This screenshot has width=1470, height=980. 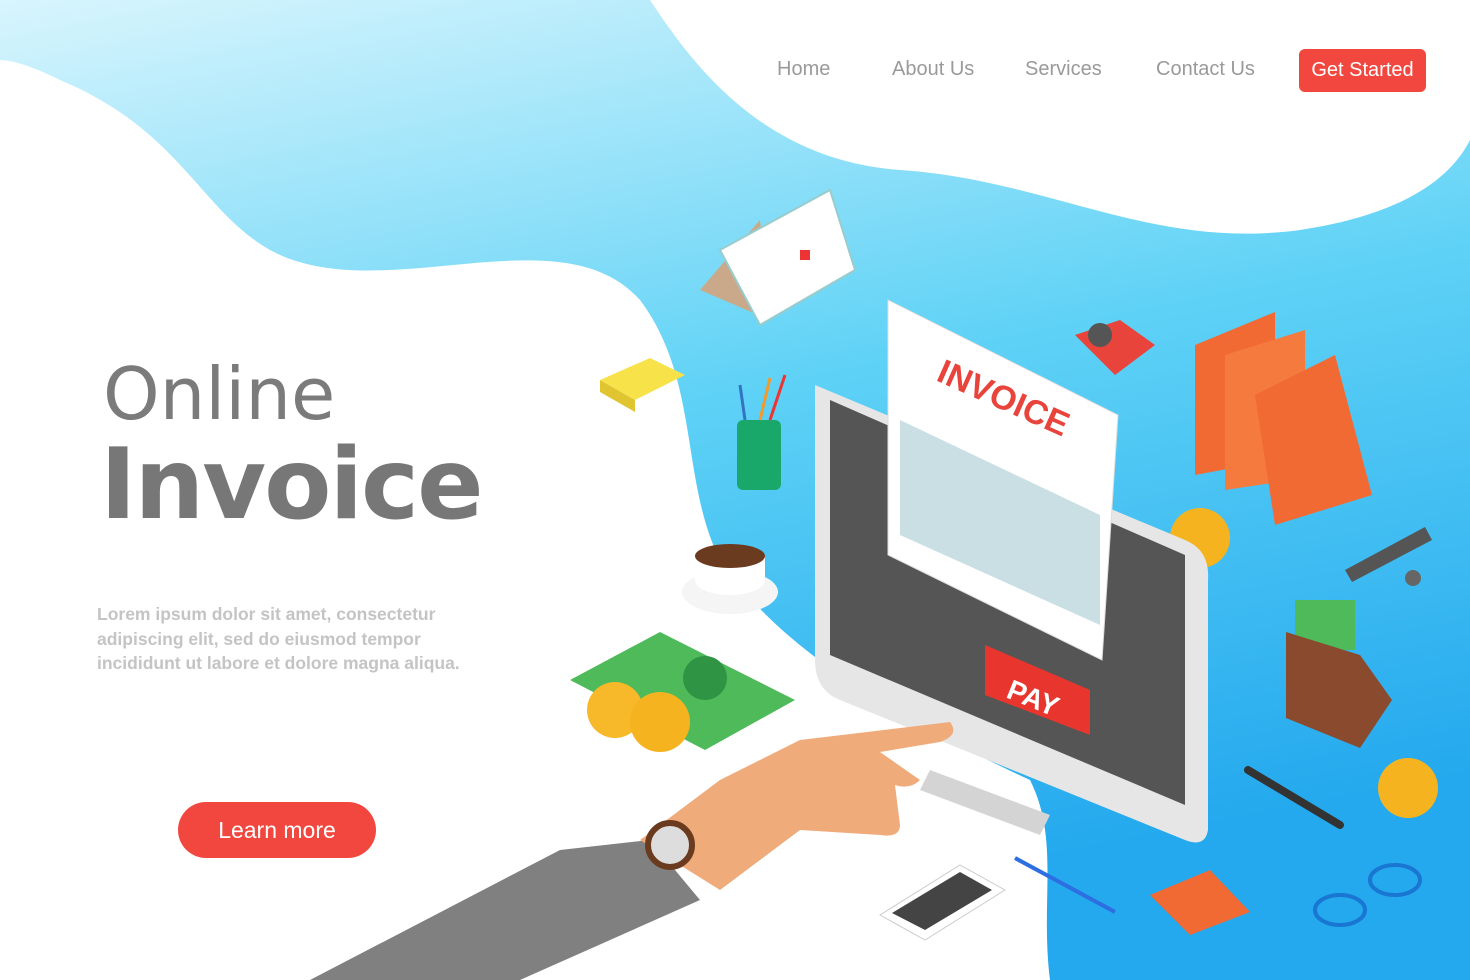 I want to click on nav-about-us: About Us, so click(x=933, y=69).